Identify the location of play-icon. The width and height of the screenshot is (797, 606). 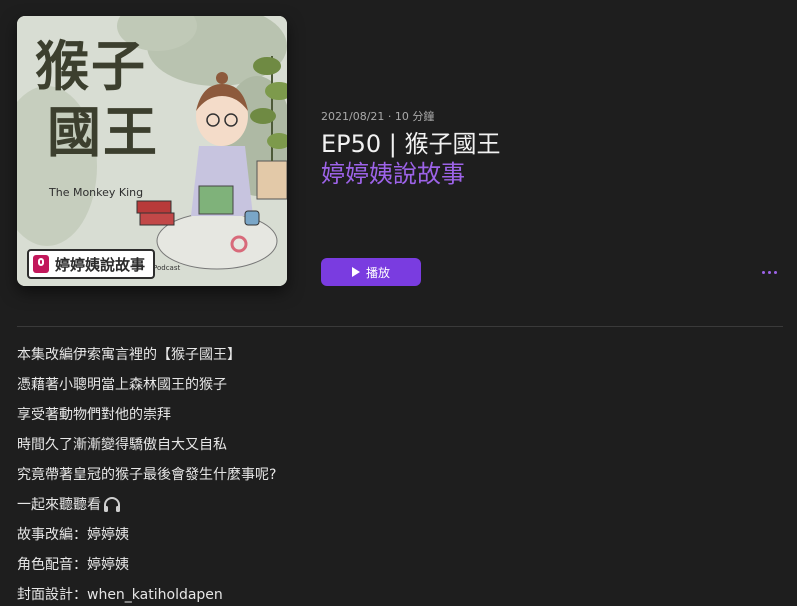
(355, 272).